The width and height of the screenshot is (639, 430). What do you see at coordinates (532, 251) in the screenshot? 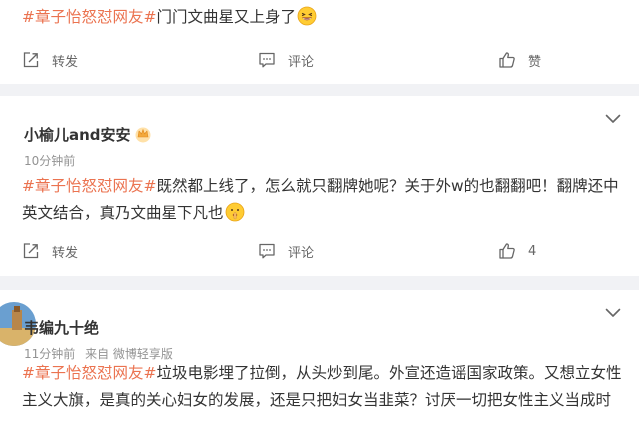
I see `like-count: 4` at bounding box center [532, 251].